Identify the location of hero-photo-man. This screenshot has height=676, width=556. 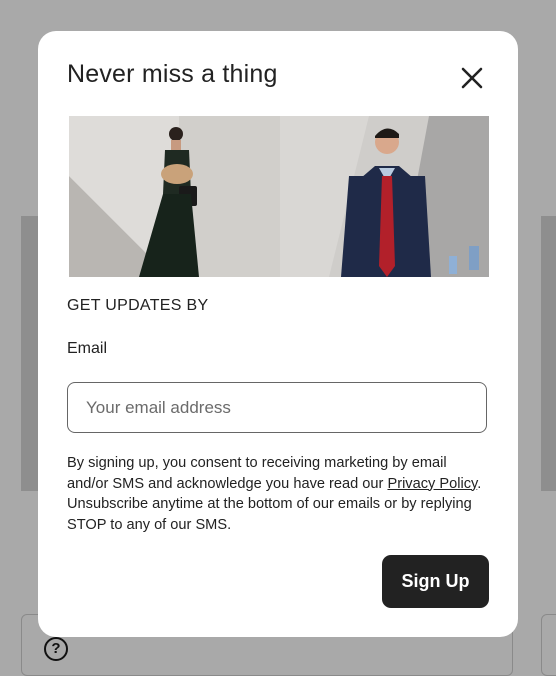
(384, 196).